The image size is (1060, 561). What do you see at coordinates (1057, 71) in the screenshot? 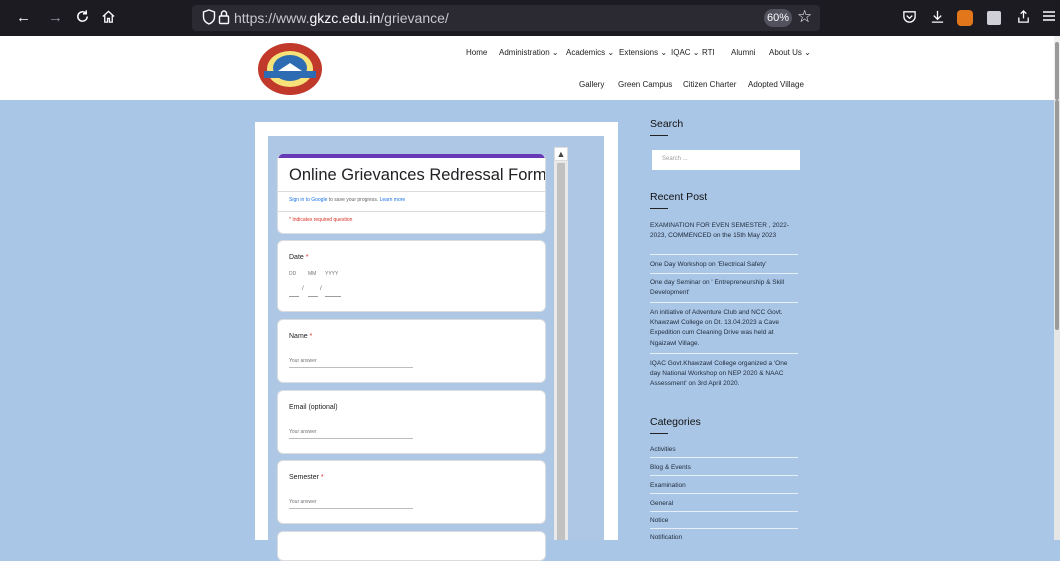
I see `page-scrollbar-thumb-top` at bounding box center [1057, 71].